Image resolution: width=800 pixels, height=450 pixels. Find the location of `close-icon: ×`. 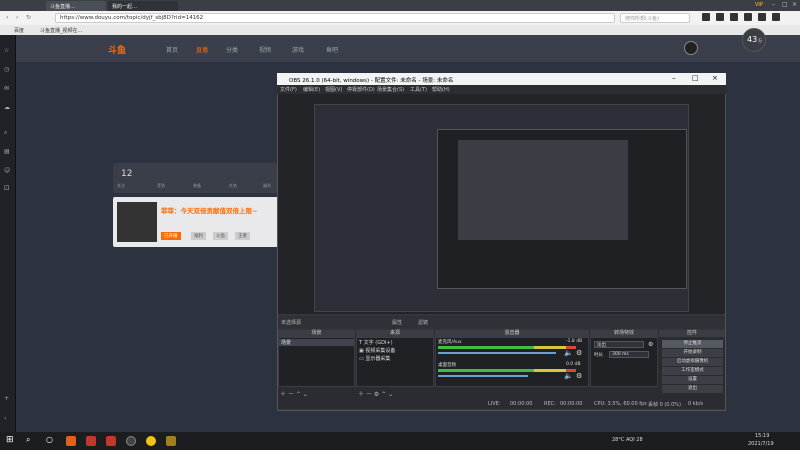

close-icon: × is located at coordinates (715, 78).